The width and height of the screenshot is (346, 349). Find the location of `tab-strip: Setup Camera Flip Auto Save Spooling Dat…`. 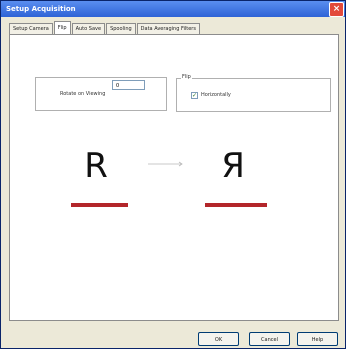

tab-strip: Setup Camera Flip Auto Save Spooling Dat… is located at coordinates (173, 27).